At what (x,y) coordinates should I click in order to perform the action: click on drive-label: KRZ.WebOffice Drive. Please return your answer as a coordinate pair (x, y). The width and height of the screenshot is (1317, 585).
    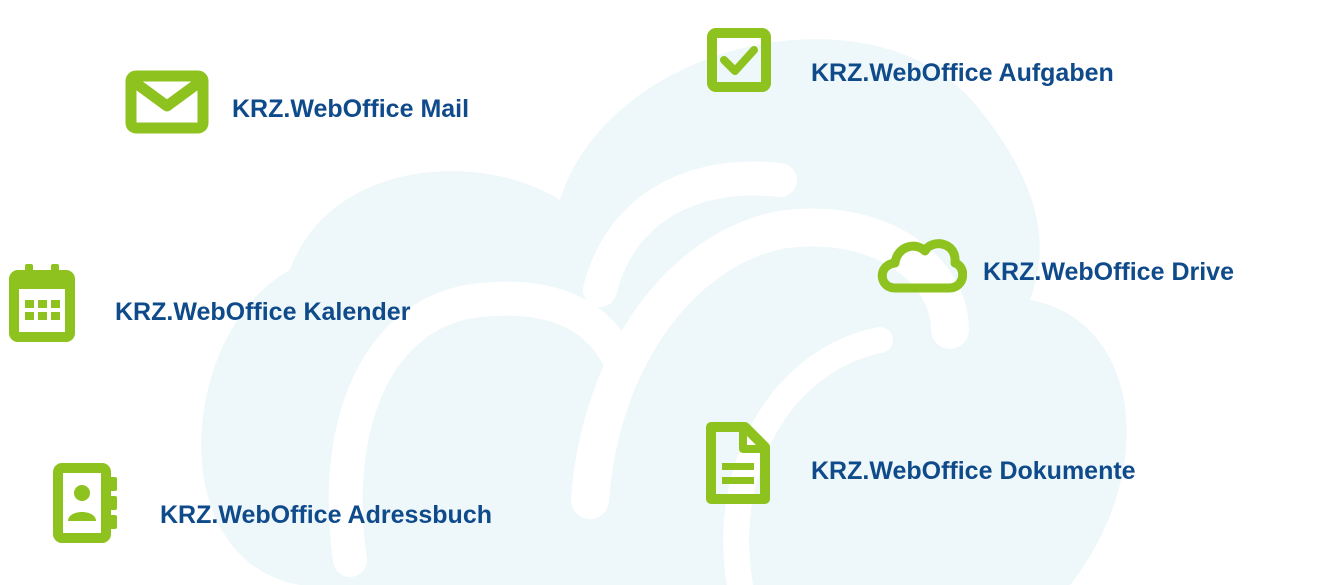
    Looking at the image, I should click on (1108, 272).